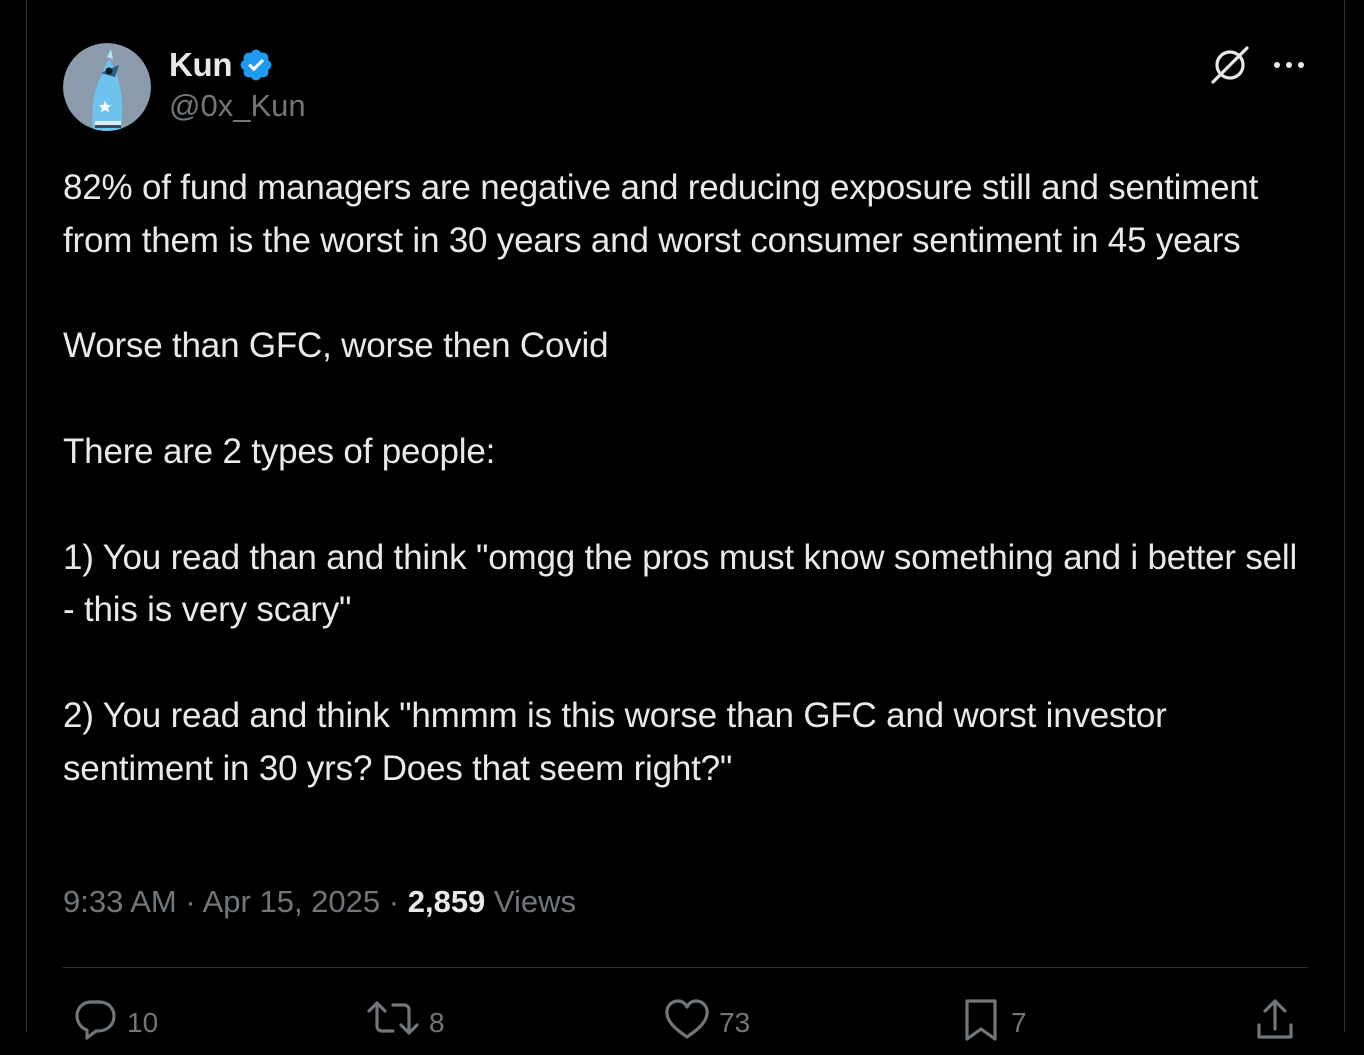  I want to click on bookmark-icon, so click(981, 1020).